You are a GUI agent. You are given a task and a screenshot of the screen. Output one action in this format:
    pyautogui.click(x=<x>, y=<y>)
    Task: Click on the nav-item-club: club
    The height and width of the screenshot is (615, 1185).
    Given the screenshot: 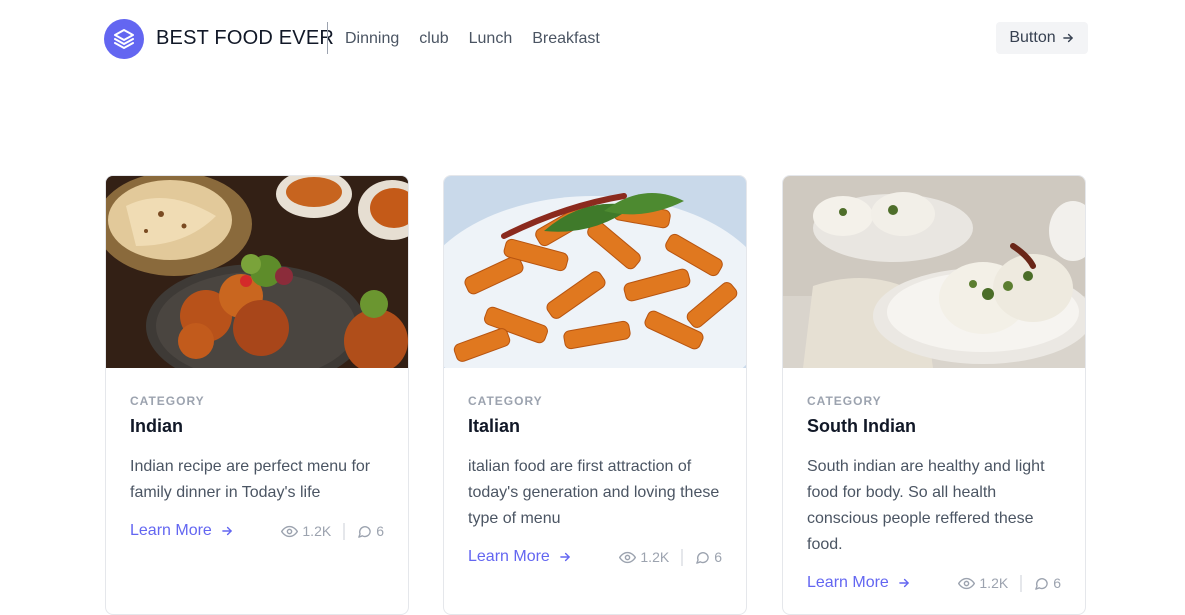 What is the action you would take?
    pyautogui.click(x=433, y=39)
    